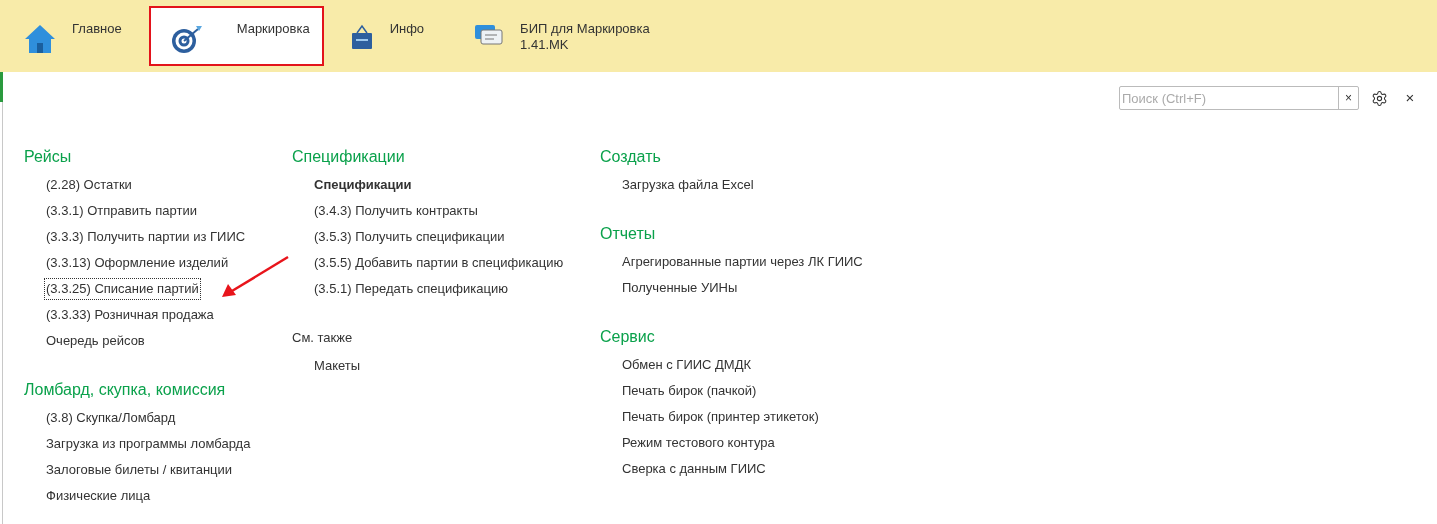  I want to click on command-link: Загрузка из программы ломбарда, so click(148, 444).